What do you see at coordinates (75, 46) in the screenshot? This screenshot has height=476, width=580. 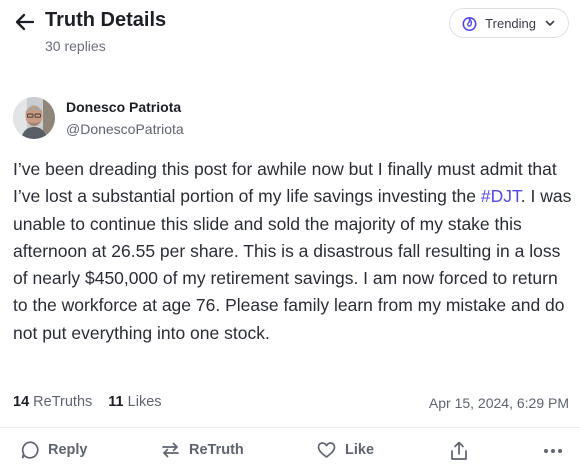 I see `reply-count: 30 replies` at bounding box center [75, 46].